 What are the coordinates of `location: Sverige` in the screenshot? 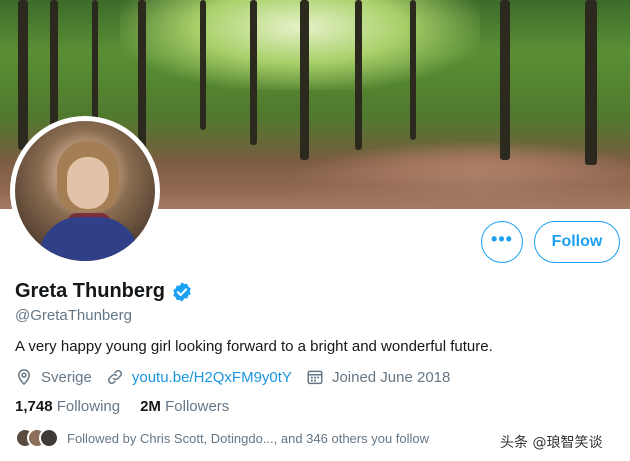 It's located at (53, 377).